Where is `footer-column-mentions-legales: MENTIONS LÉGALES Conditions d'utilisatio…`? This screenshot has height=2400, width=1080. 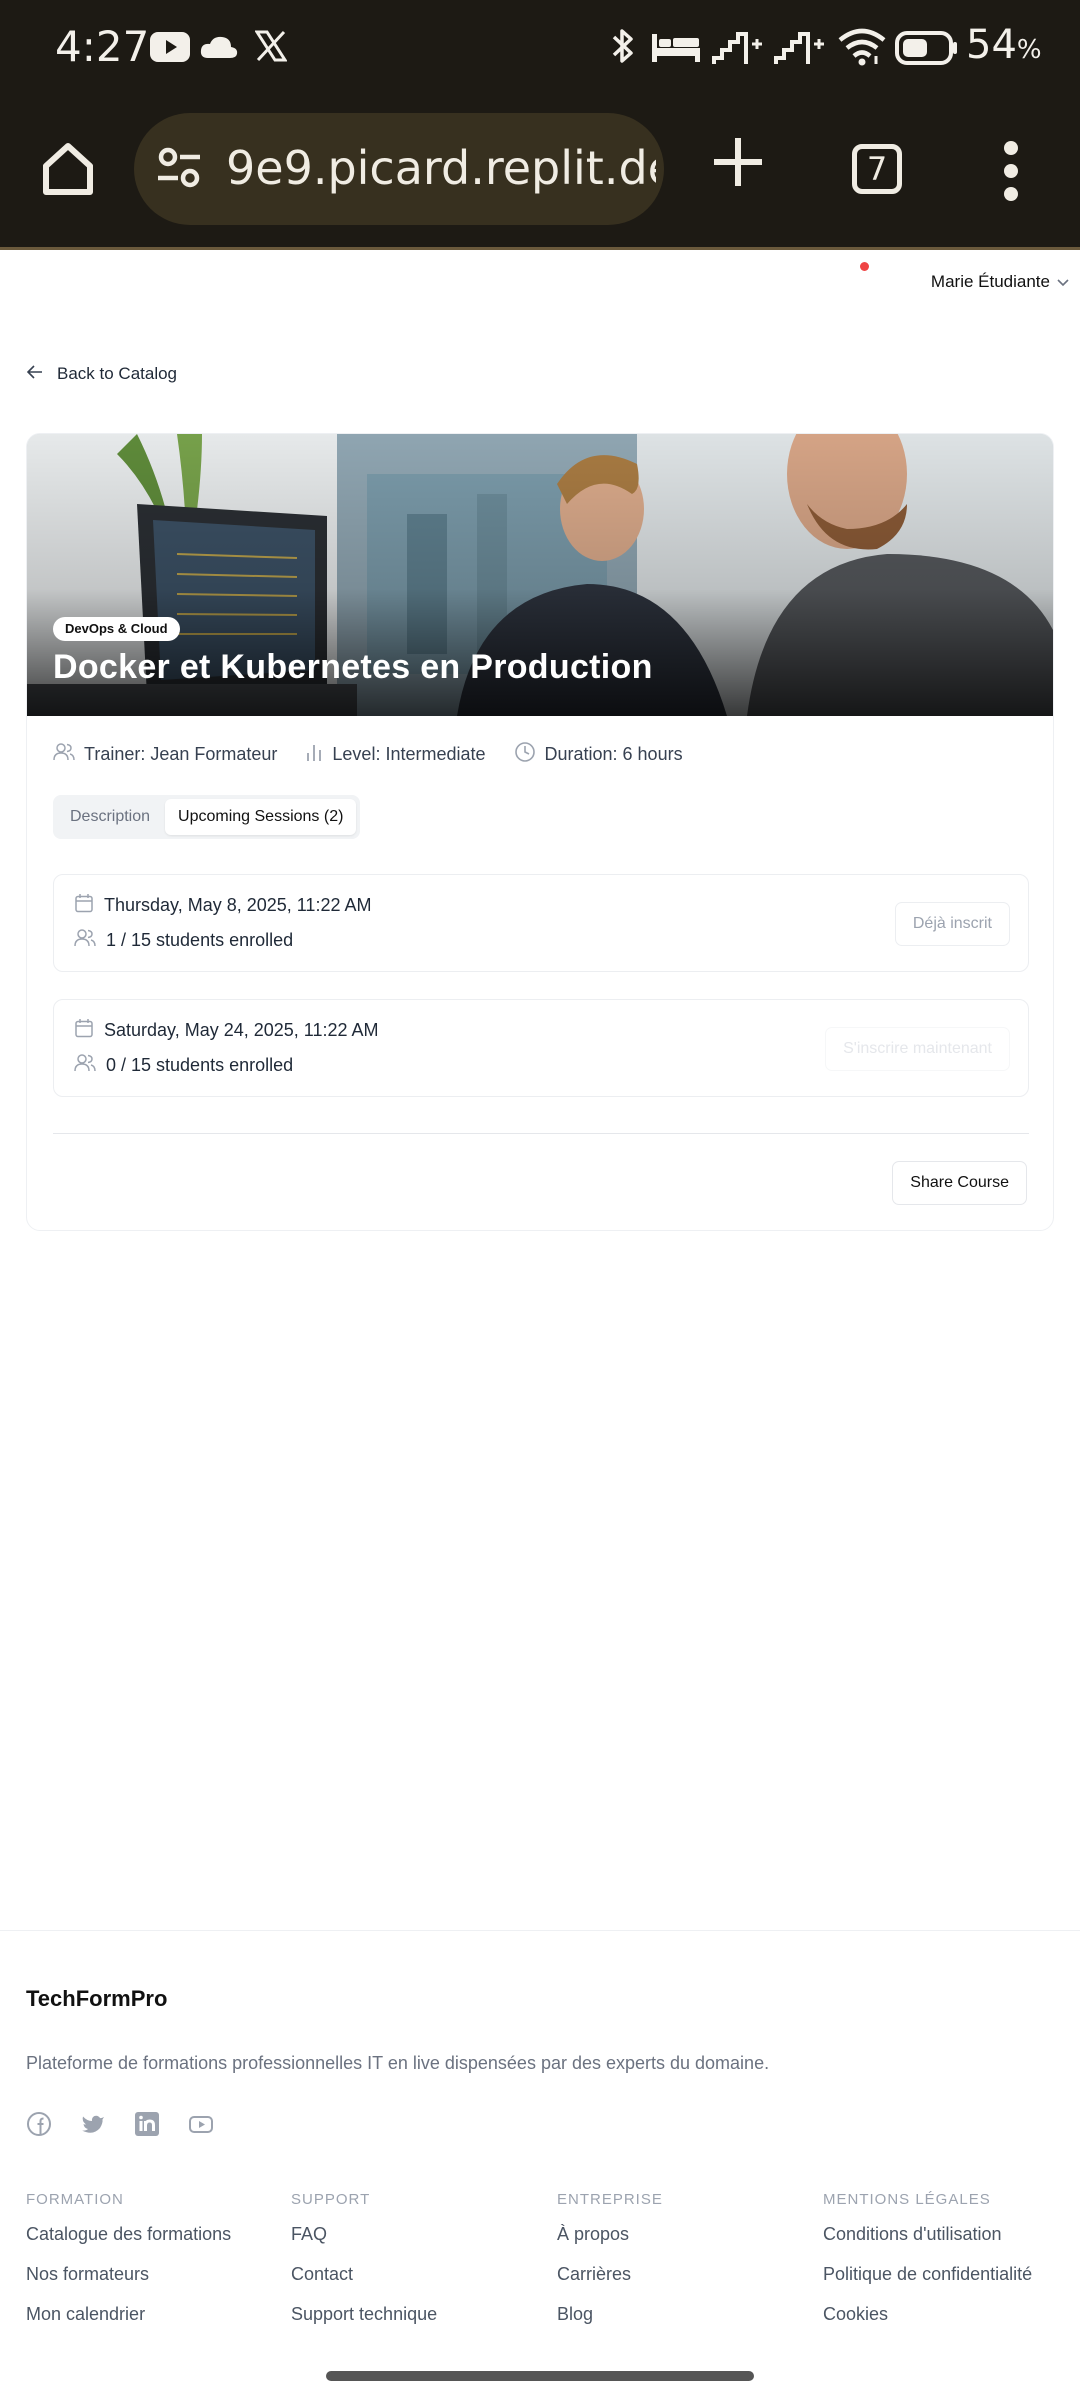
footer-column-mentions-legales: MENTIONS LÉGALES Conditions d'utilisatio… is located at coordinates (951, 2267).